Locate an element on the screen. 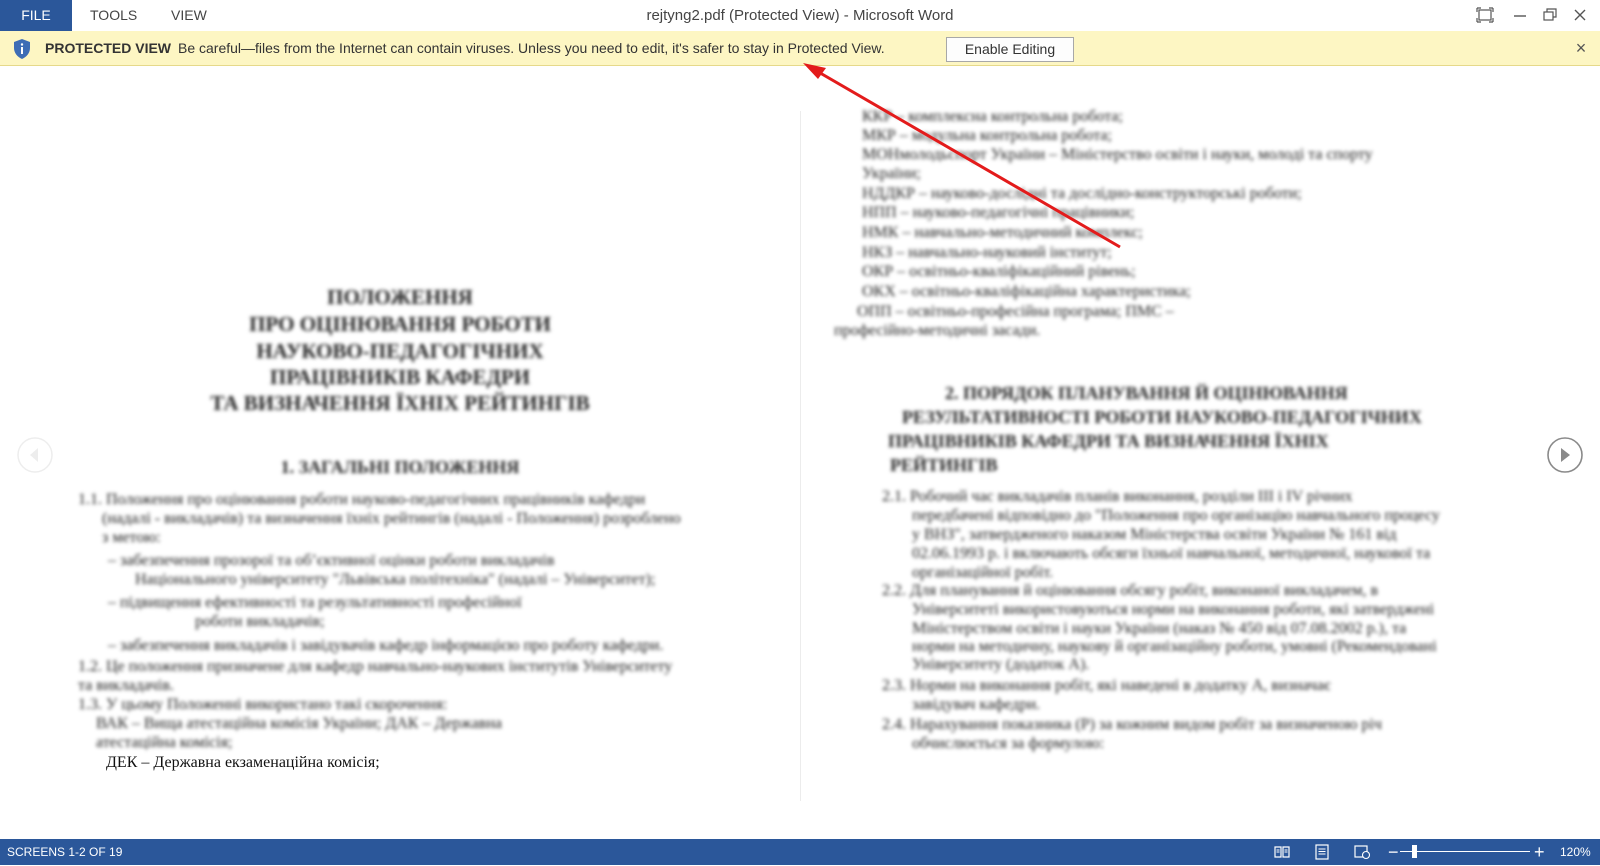 This screenshot has width=1600, height=866. body-line: НПП – науково-педагогічні працівники; is located at coordinates (998, 212).